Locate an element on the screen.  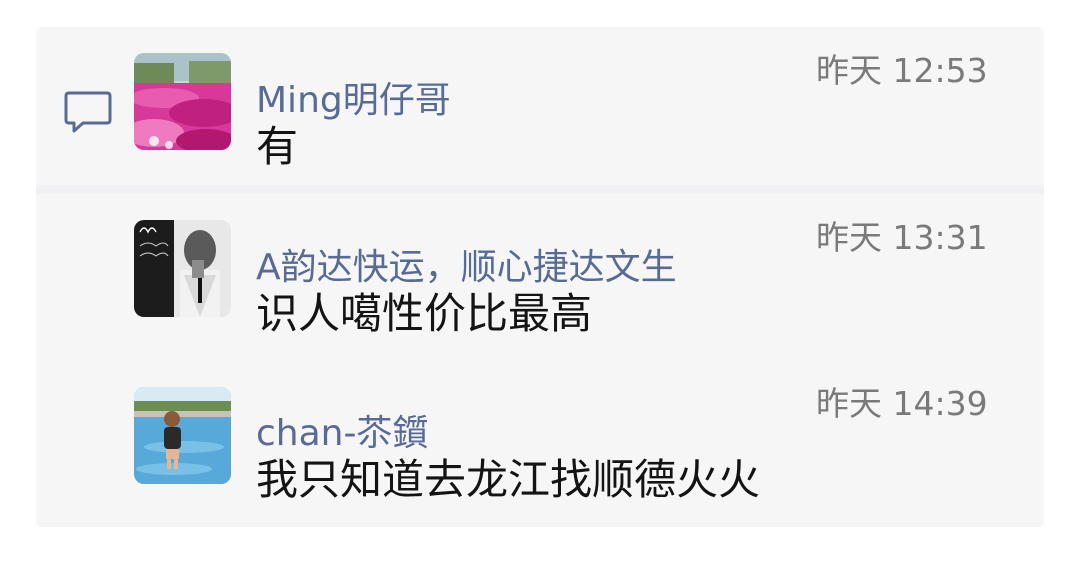
divider is located at coordinates (540, 189).